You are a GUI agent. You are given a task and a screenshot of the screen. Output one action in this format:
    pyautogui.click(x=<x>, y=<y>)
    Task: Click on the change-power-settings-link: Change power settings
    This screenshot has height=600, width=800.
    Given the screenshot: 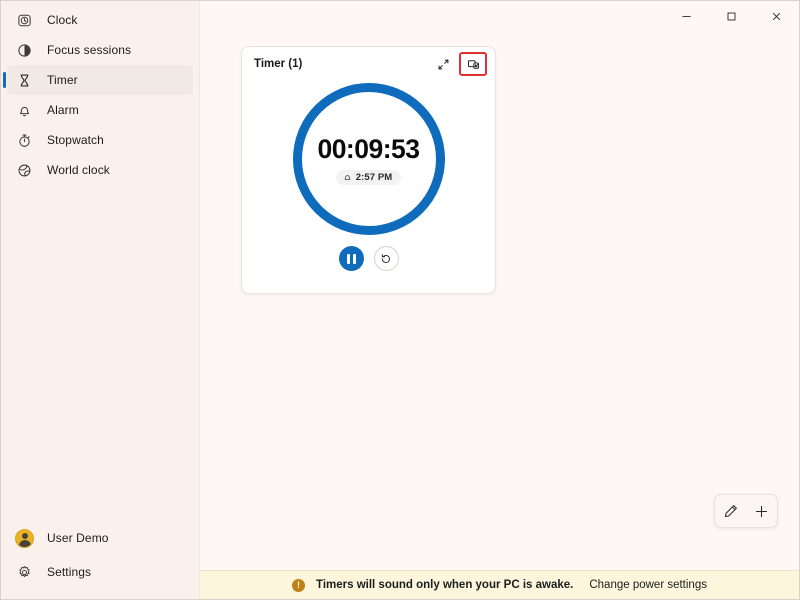 What is the action you would take?
    pyautogui.click(x=648, y=585)
    